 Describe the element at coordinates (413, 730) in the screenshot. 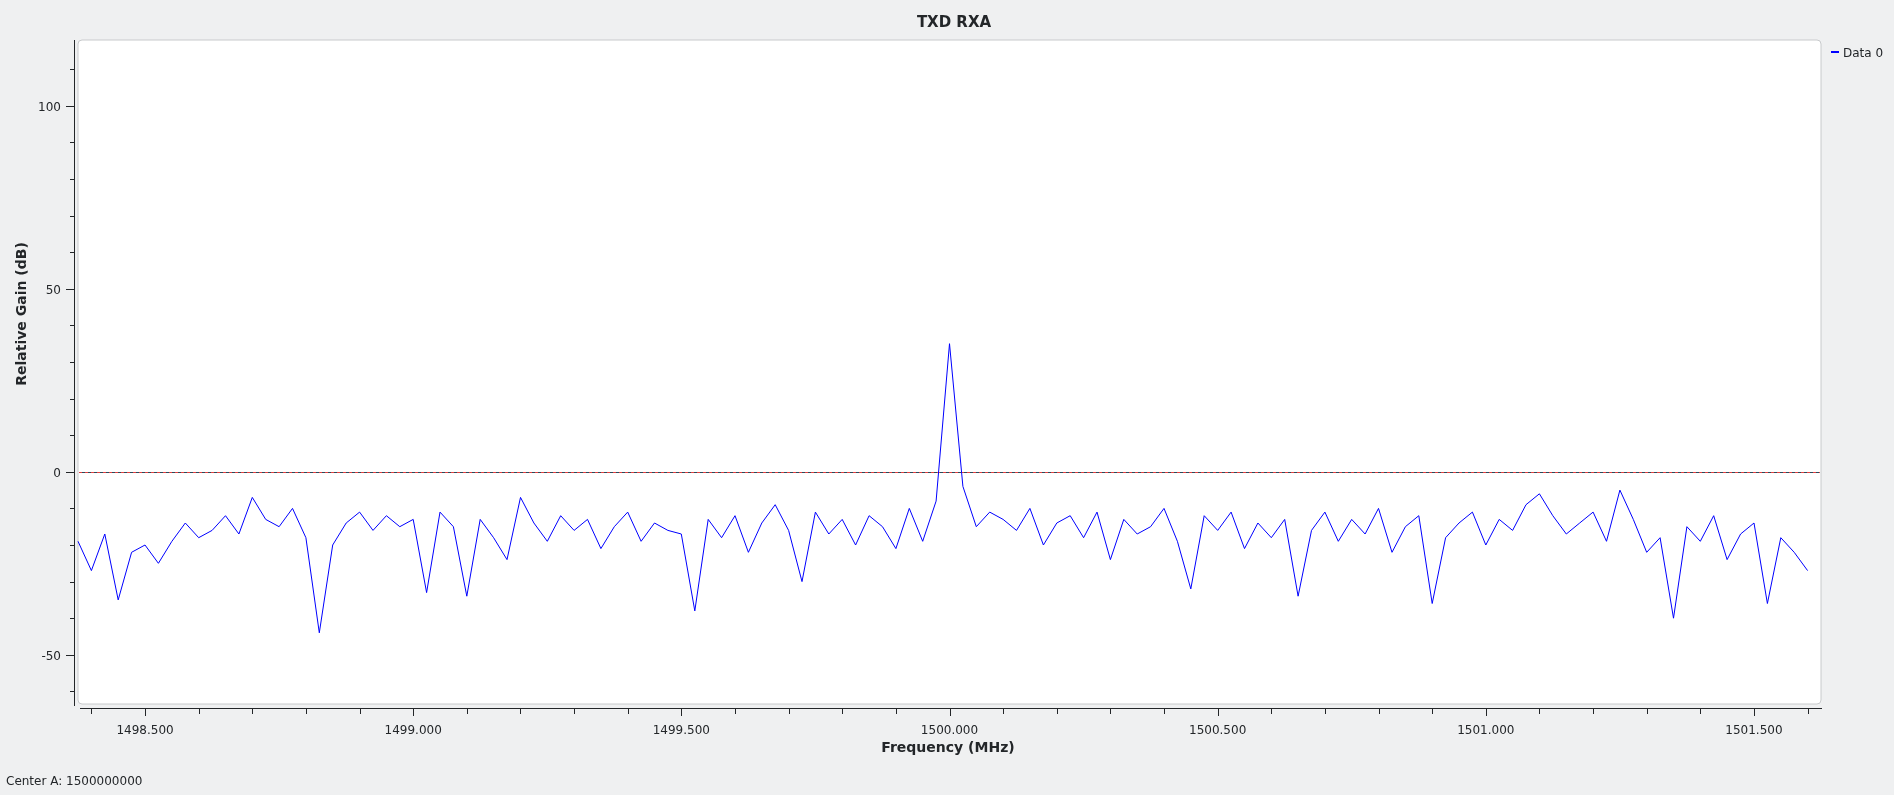

I see `x-tick-label: 1499.000` at that location.